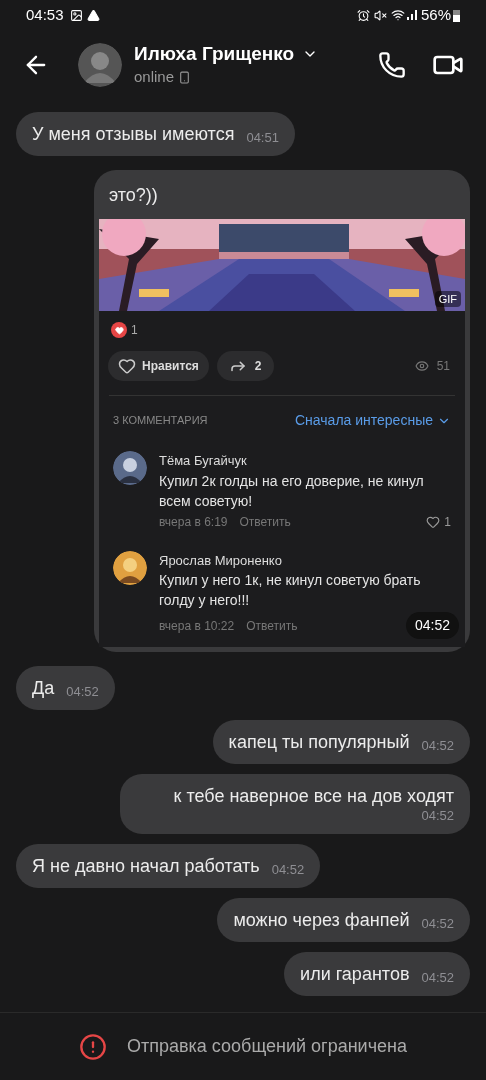  I want to click on message-text: Да, so click(43, 688).